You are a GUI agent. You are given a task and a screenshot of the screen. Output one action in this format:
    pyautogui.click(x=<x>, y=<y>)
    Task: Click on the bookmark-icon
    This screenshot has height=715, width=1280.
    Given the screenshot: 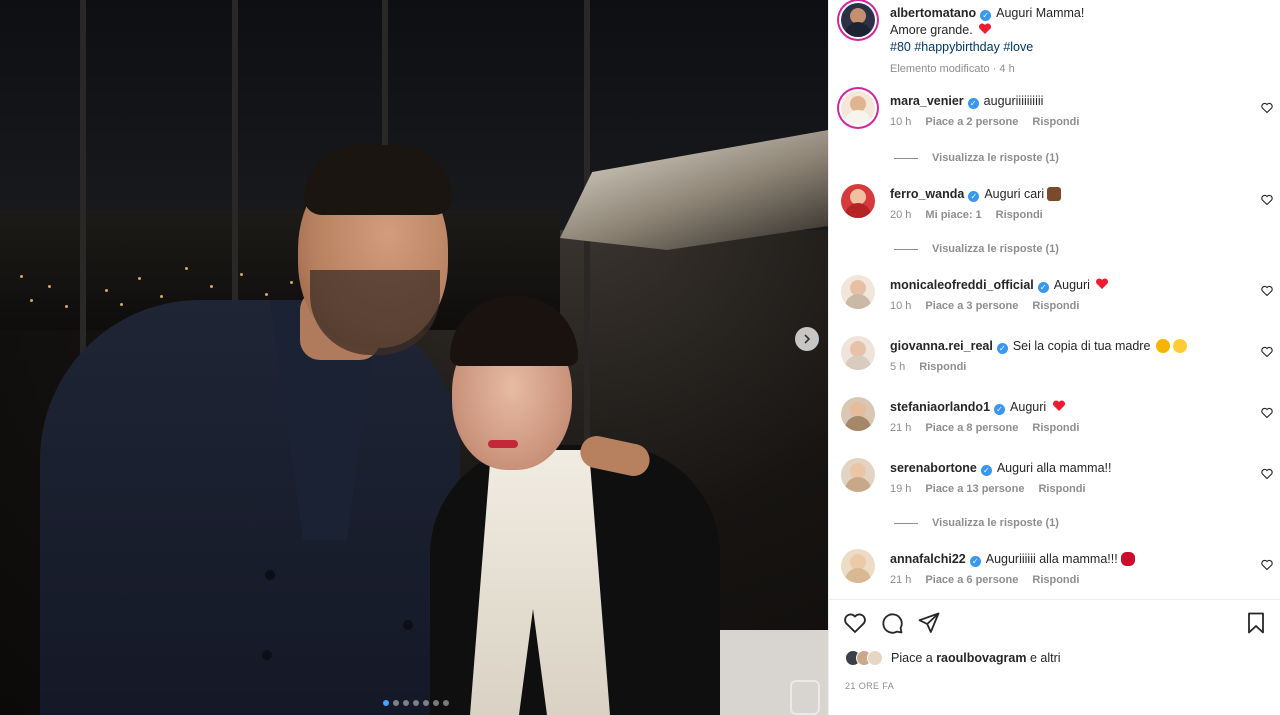 What is the action you would take?
    pyautogui.click(x=1256, y=623)
    